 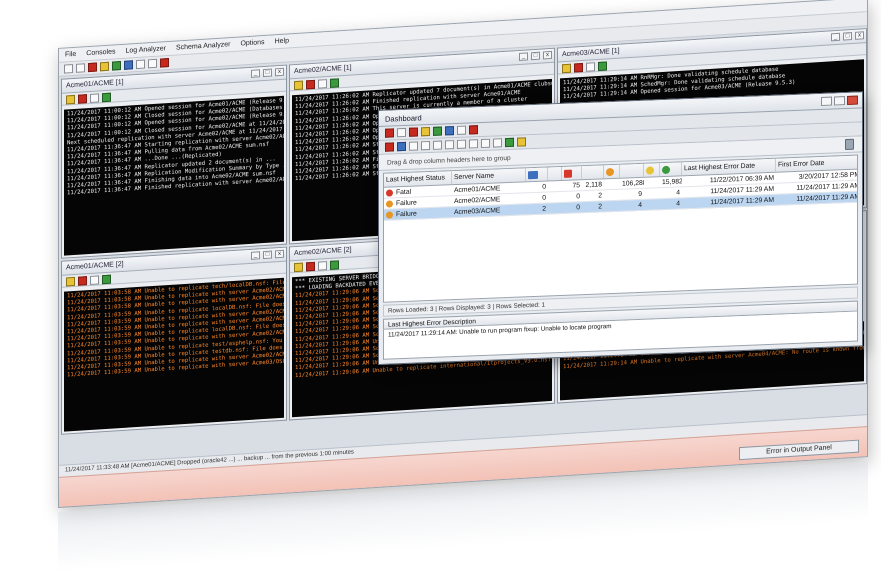 I want to click on status-text: Fatal, so click(x=404, y=192).